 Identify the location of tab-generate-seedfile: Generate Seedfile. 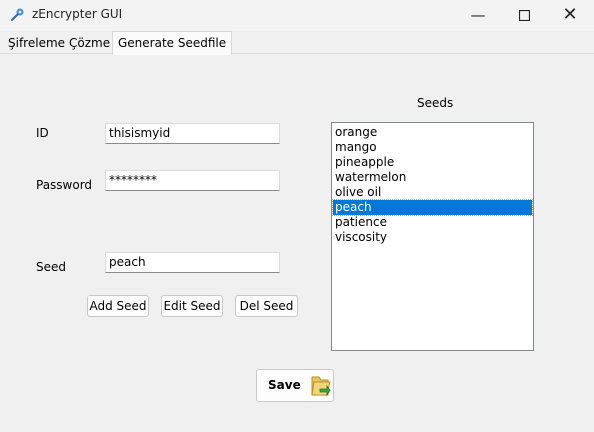
(172, 43).